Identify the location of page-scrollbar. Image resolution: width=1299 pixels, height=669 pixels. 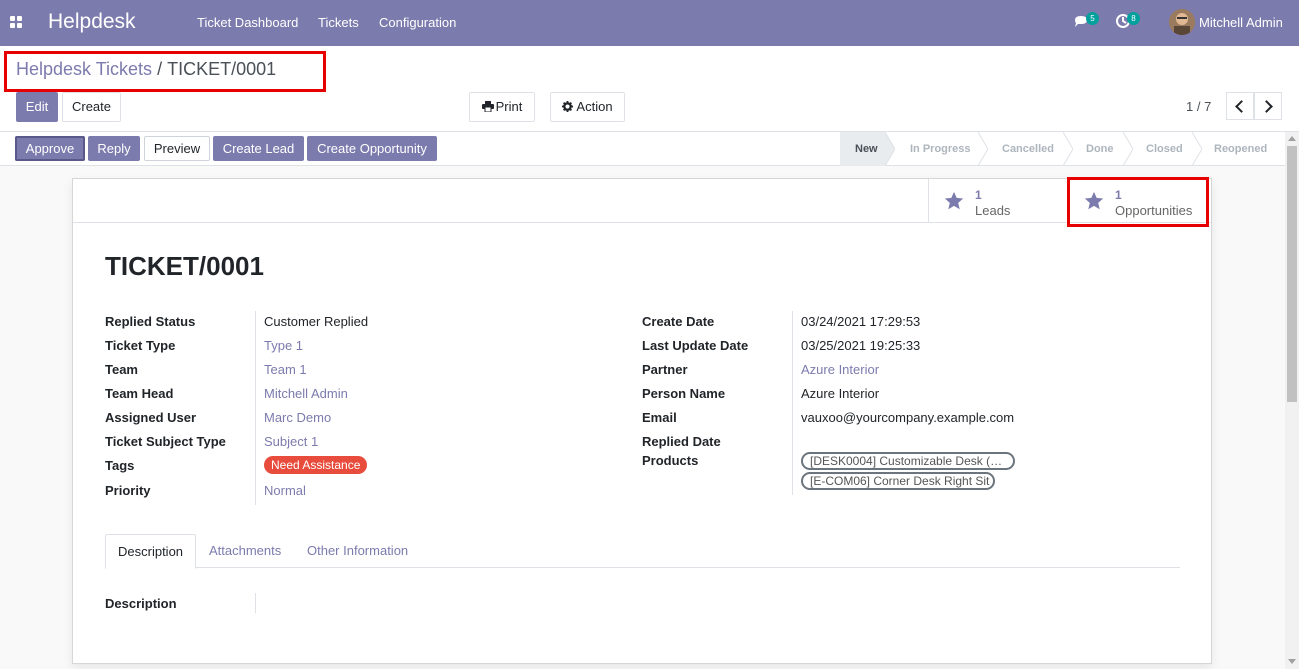
(1292, 400).